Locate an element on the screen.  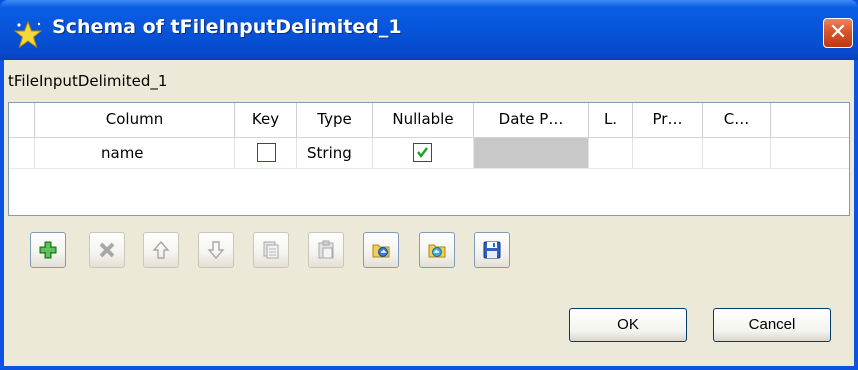
cell-type: String is located at coordinates (335, 153).